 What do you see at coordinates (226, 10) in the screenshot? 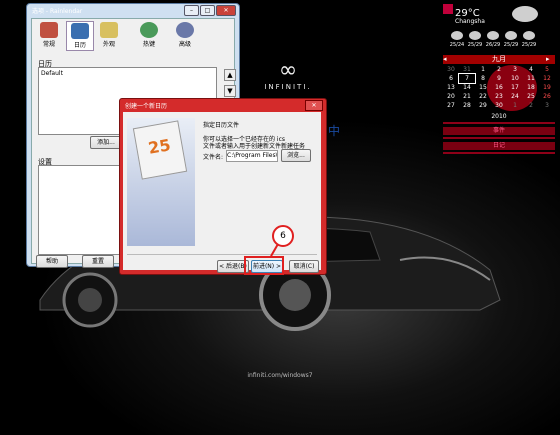
I see `close-button: ✕` at bounding box center [226, 10].